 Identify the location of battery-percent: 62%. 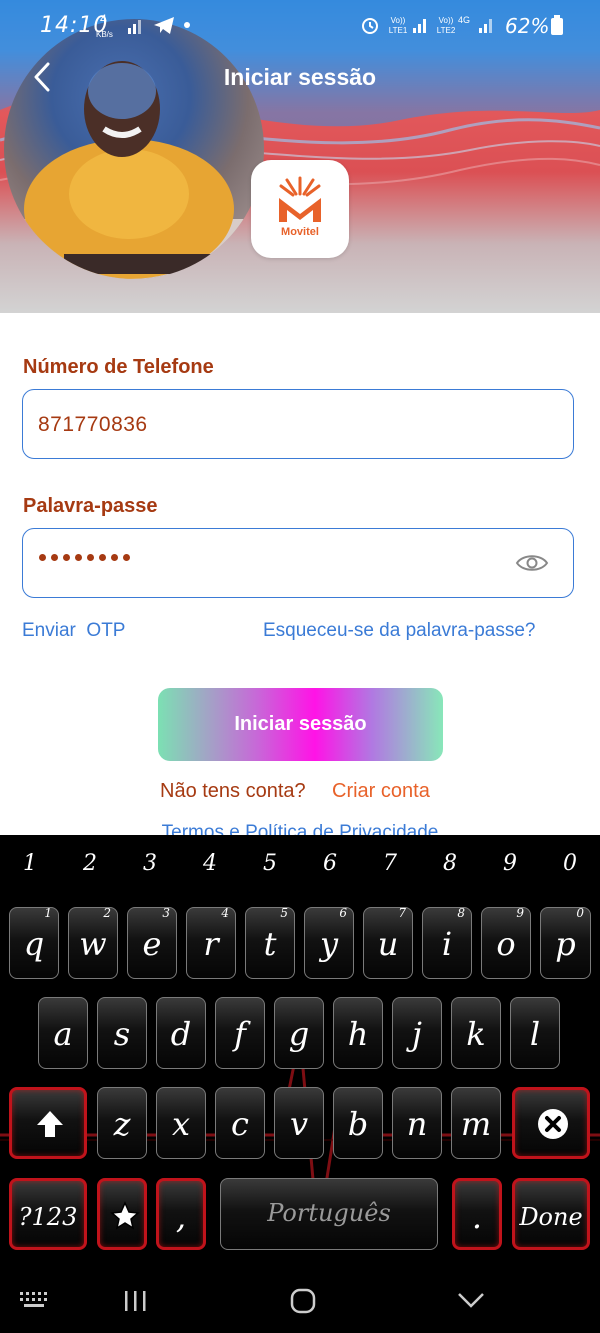
(527, 26).